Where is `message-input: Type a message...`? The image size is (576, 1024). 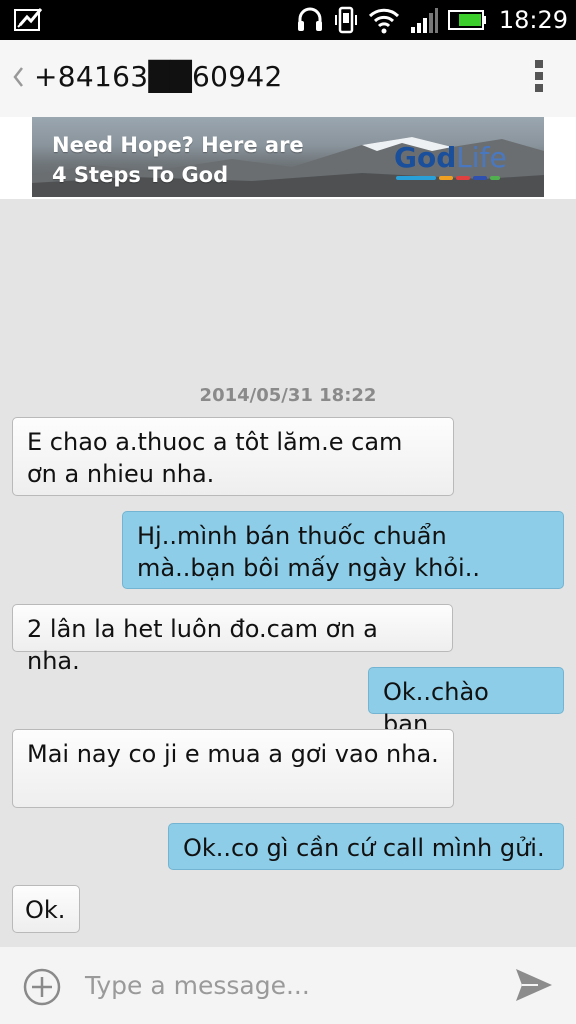
message-input: Type a message... is located at coordinates (197, 985).